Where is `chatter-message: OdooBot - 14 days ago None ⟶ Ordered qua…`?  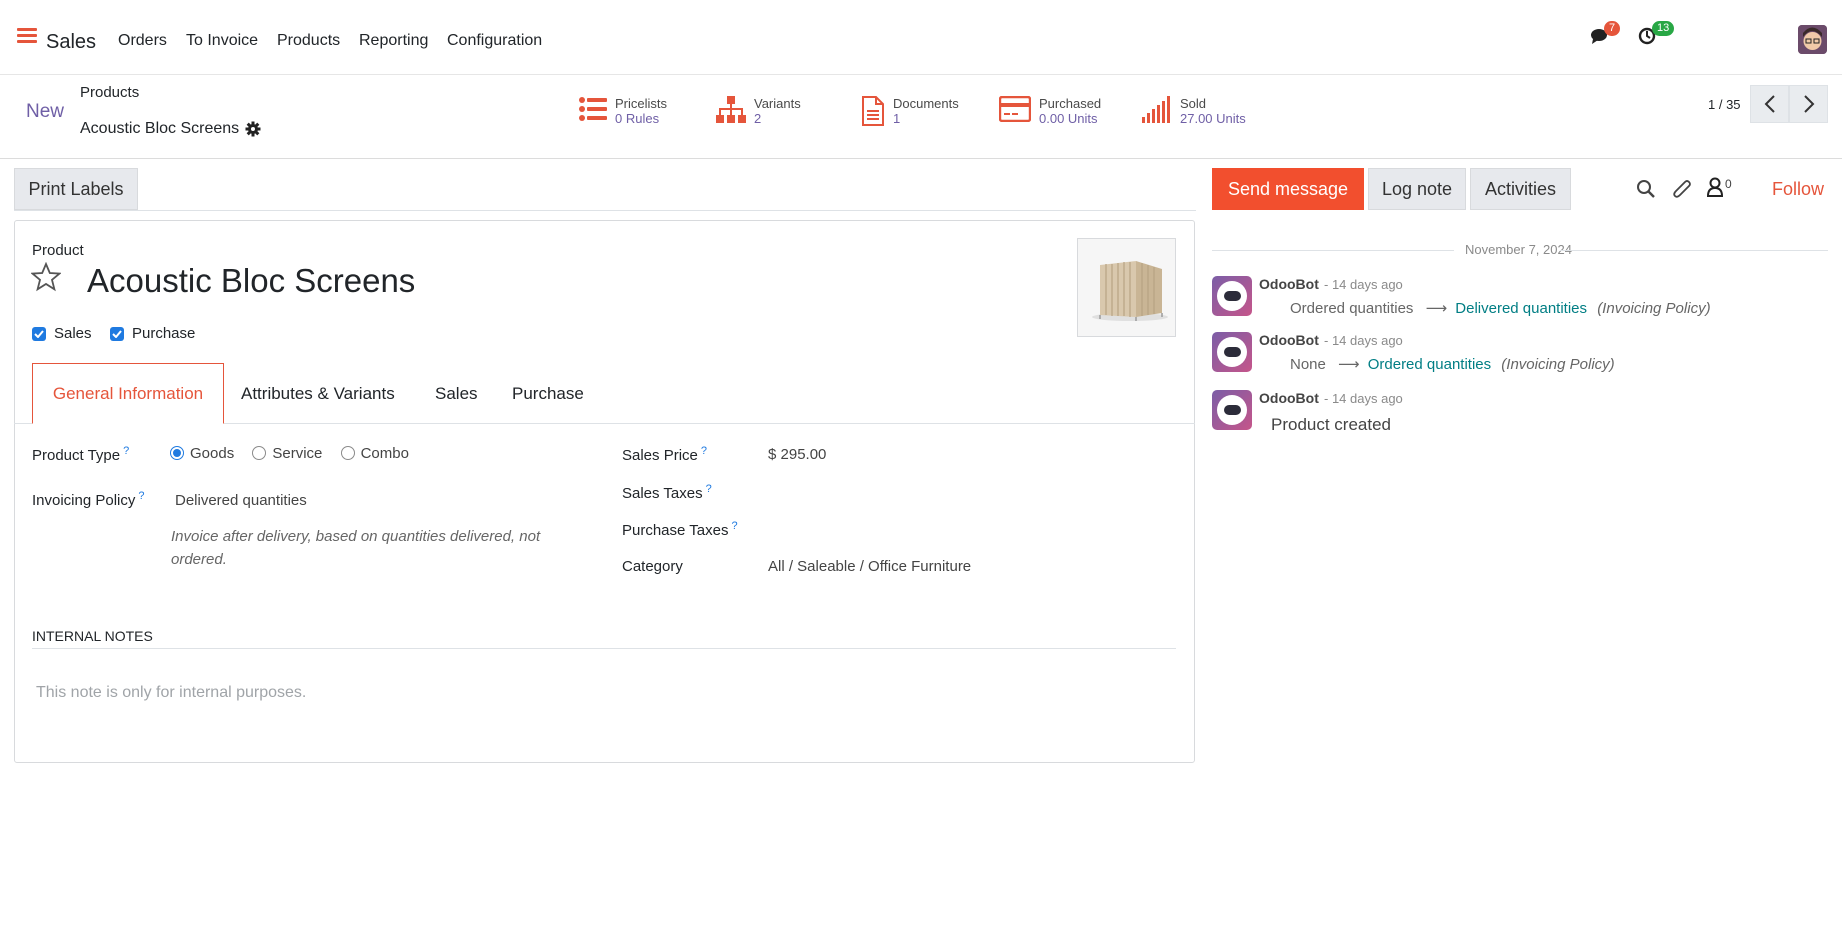
chatter-message: OdooBot - 14 days ago None ⟶ Ordered qua… is located at coordinates (1522, 354).